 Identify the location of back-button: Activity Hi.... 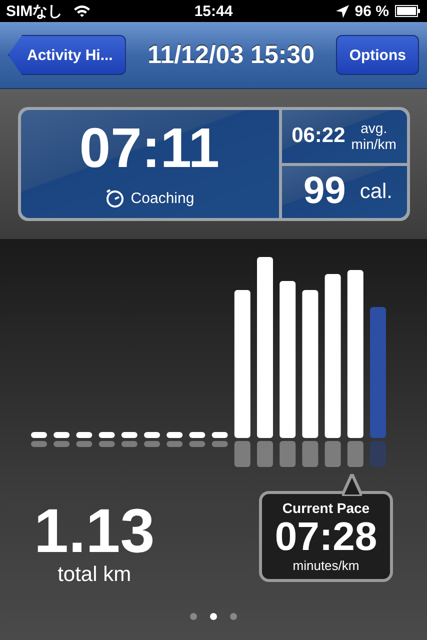
(67, 55).